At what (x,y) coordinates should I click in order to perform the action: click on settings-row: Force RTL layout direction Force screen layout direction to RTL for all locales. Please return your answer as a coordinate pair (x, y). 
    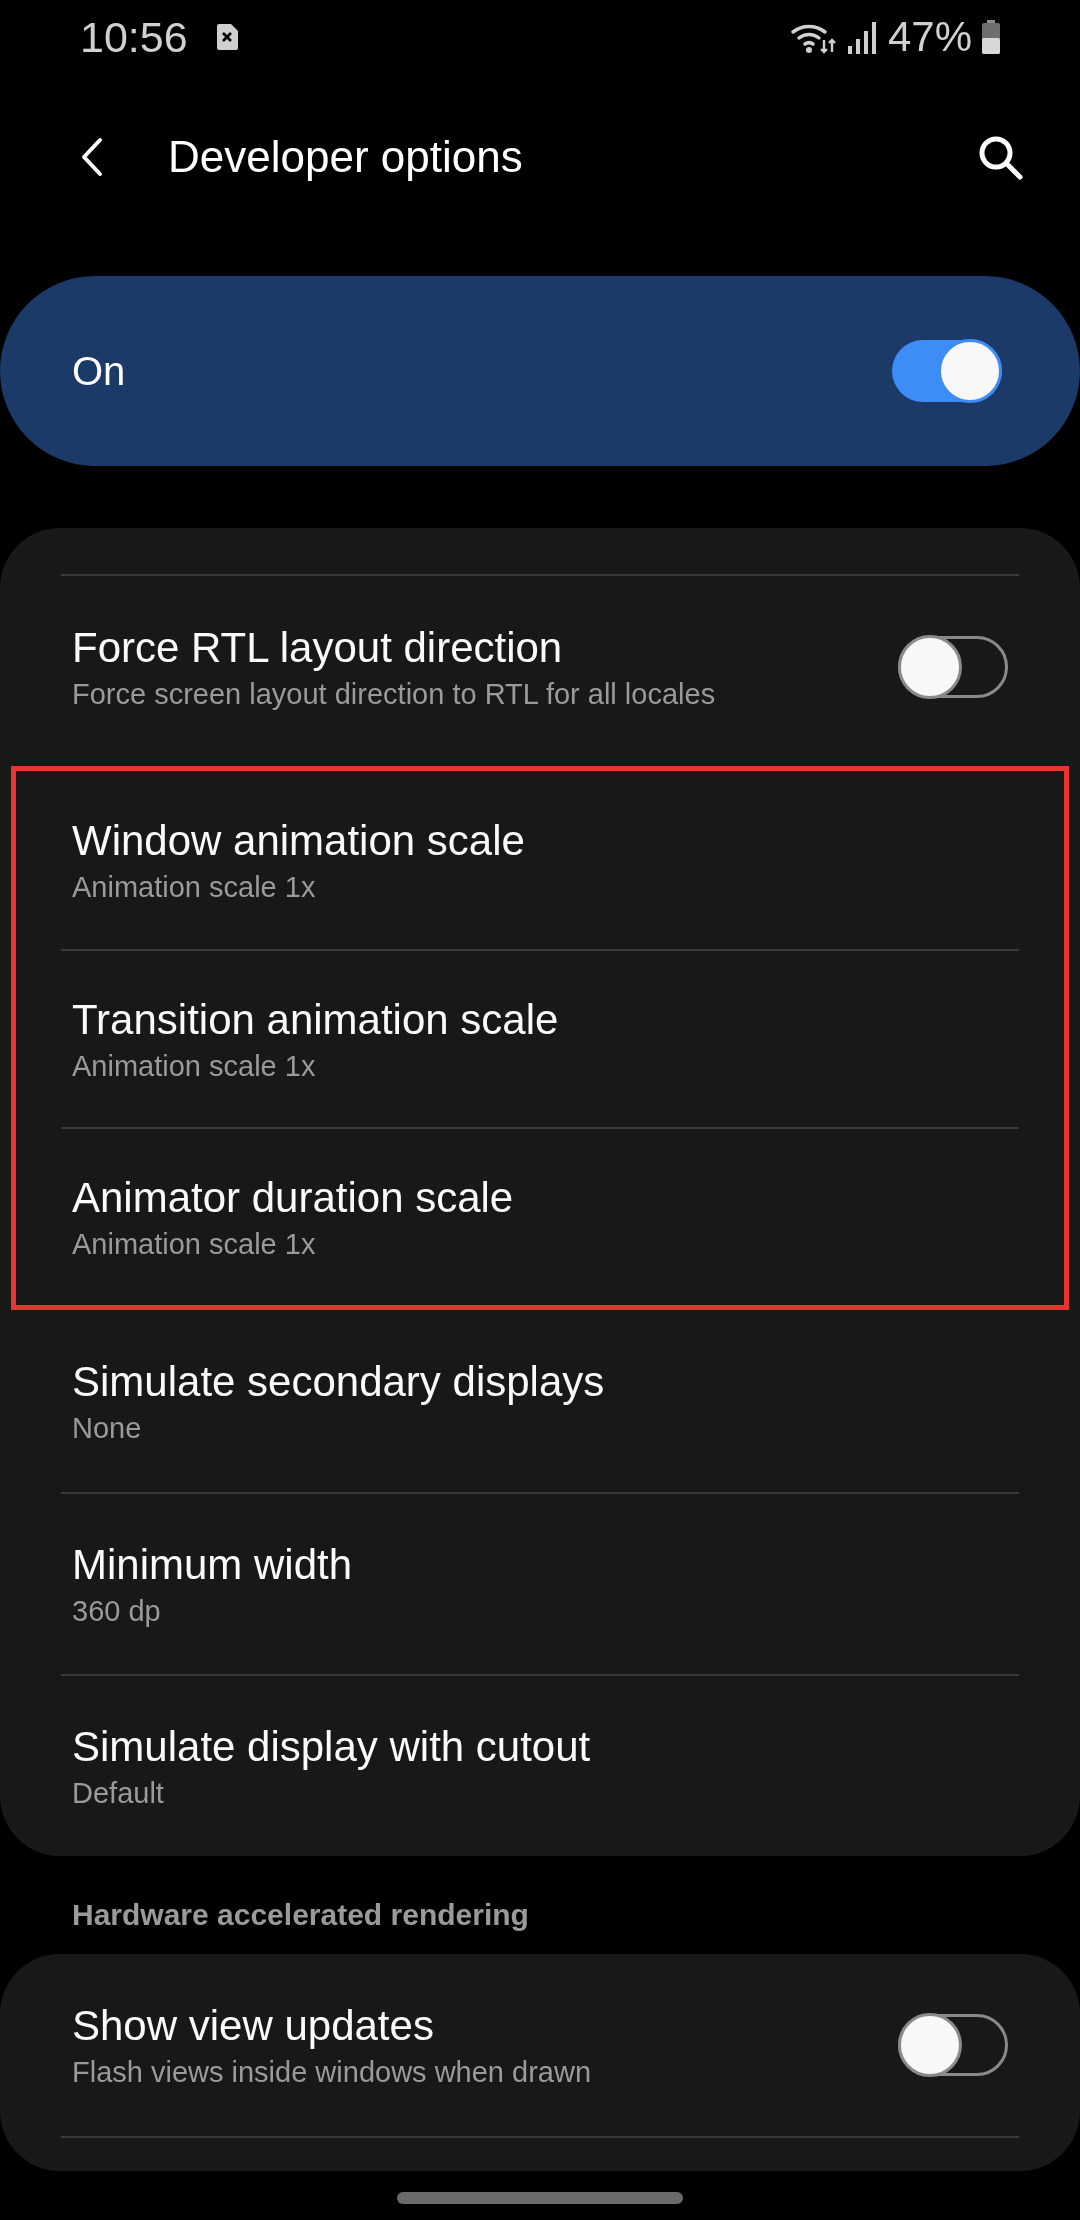
    Looking at the image, I should click on (540, 667).